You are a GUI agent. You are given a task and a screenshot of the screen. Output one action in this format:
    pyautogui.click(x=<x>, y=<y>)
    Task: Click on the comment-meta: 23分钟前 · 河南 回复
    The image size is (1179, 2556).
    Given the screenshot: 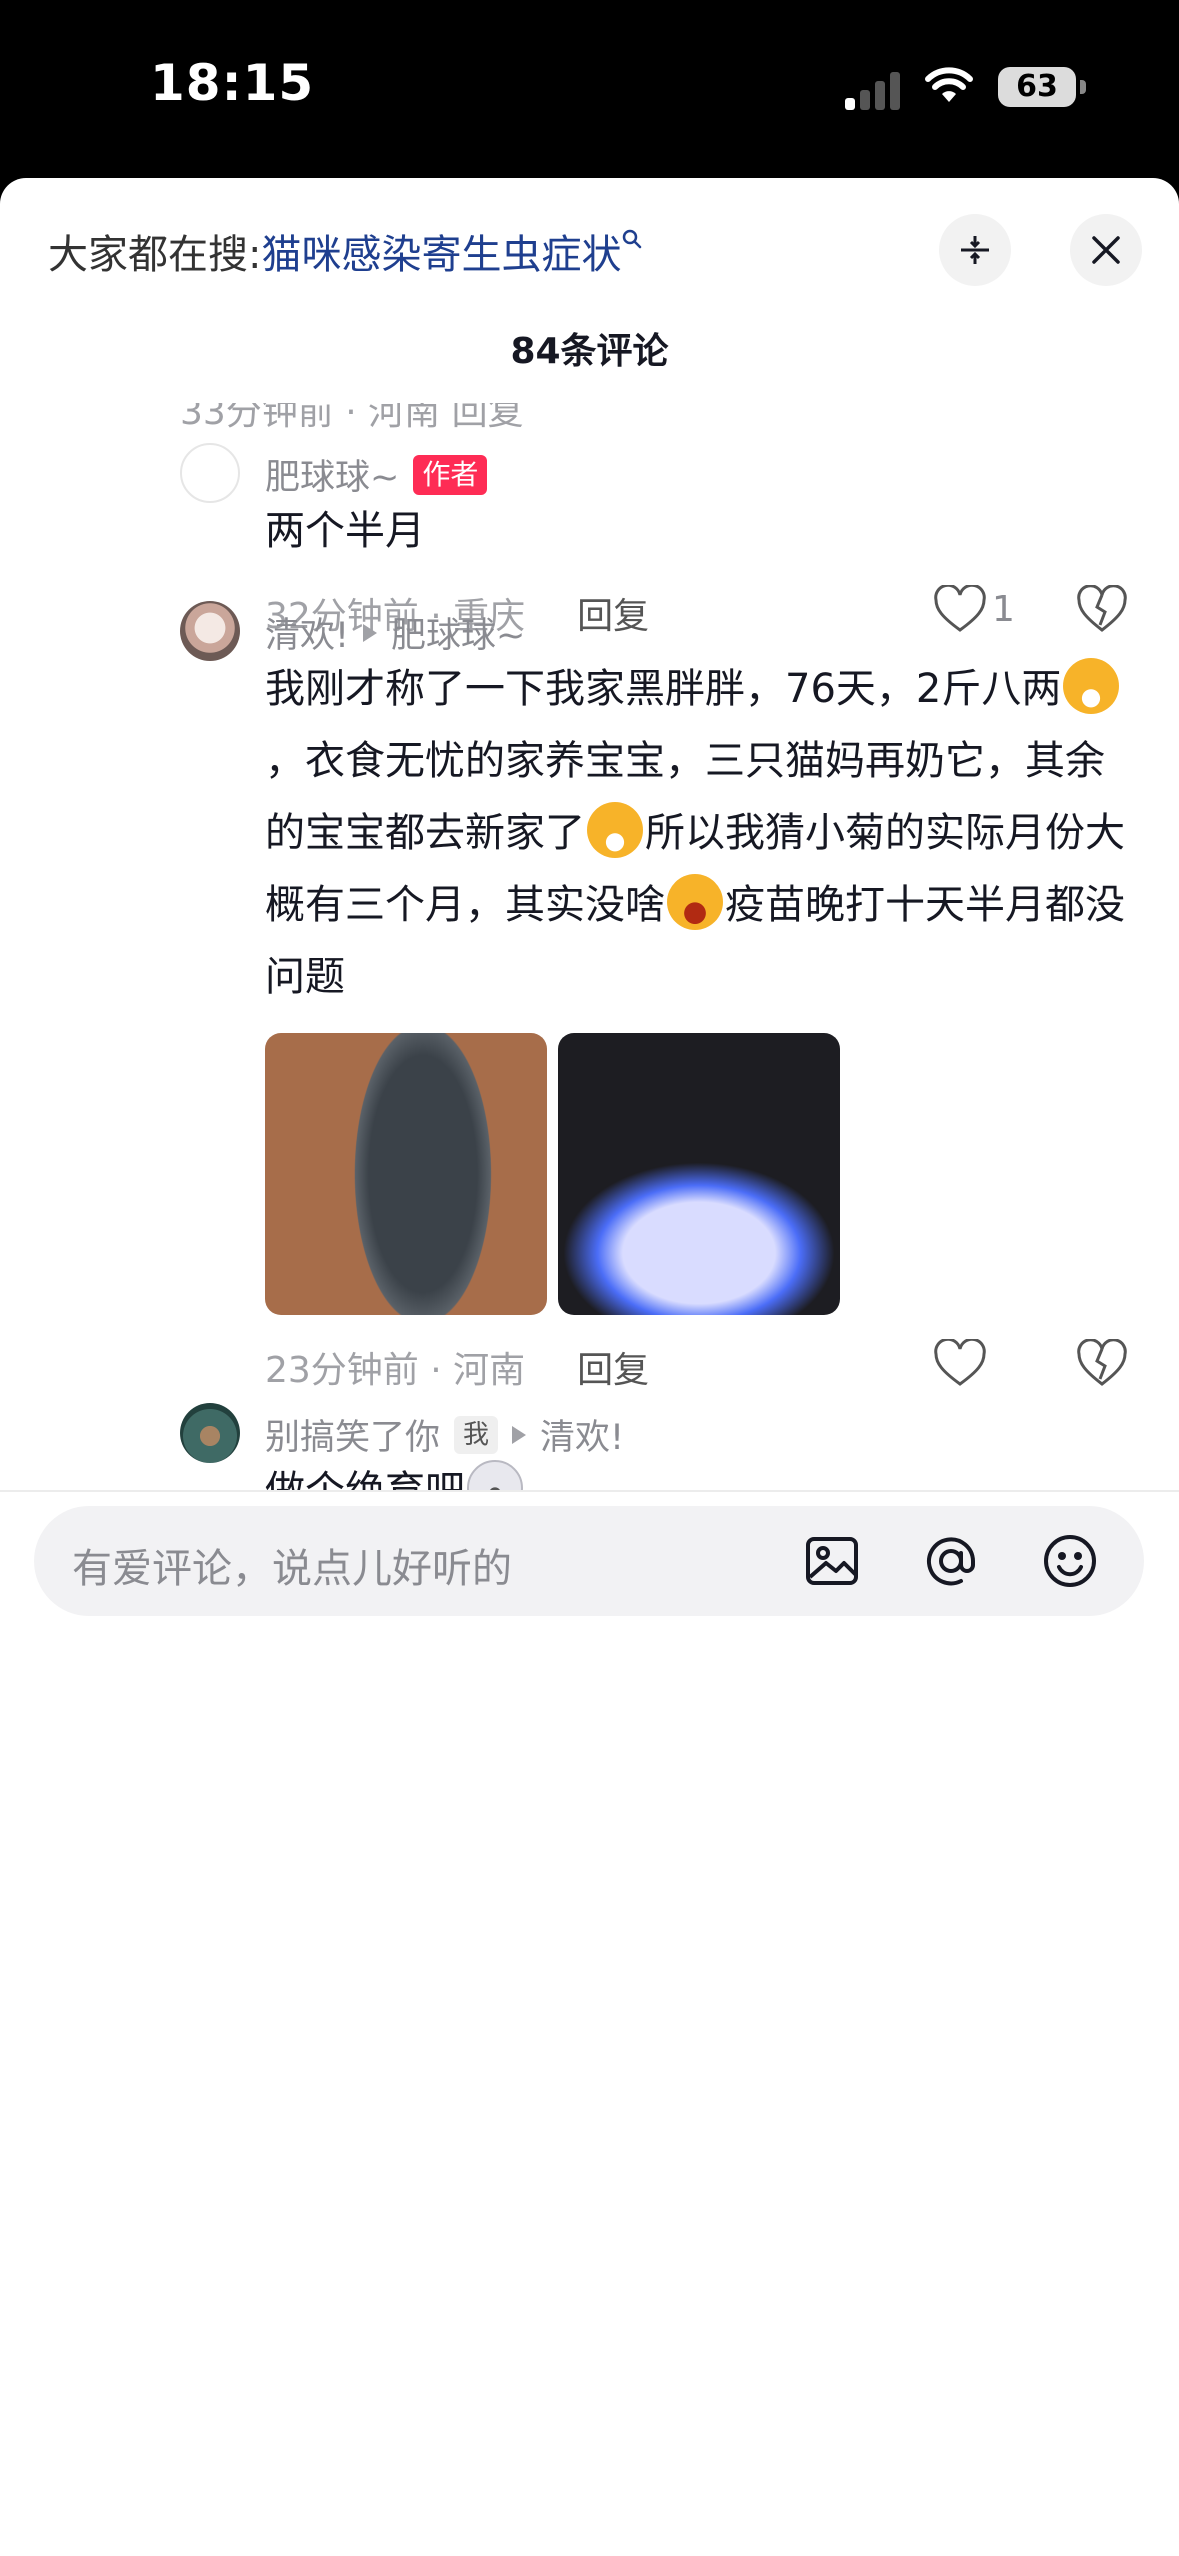 What is the action you would take?
    pyautogui.click(x=457, y=1367)
    